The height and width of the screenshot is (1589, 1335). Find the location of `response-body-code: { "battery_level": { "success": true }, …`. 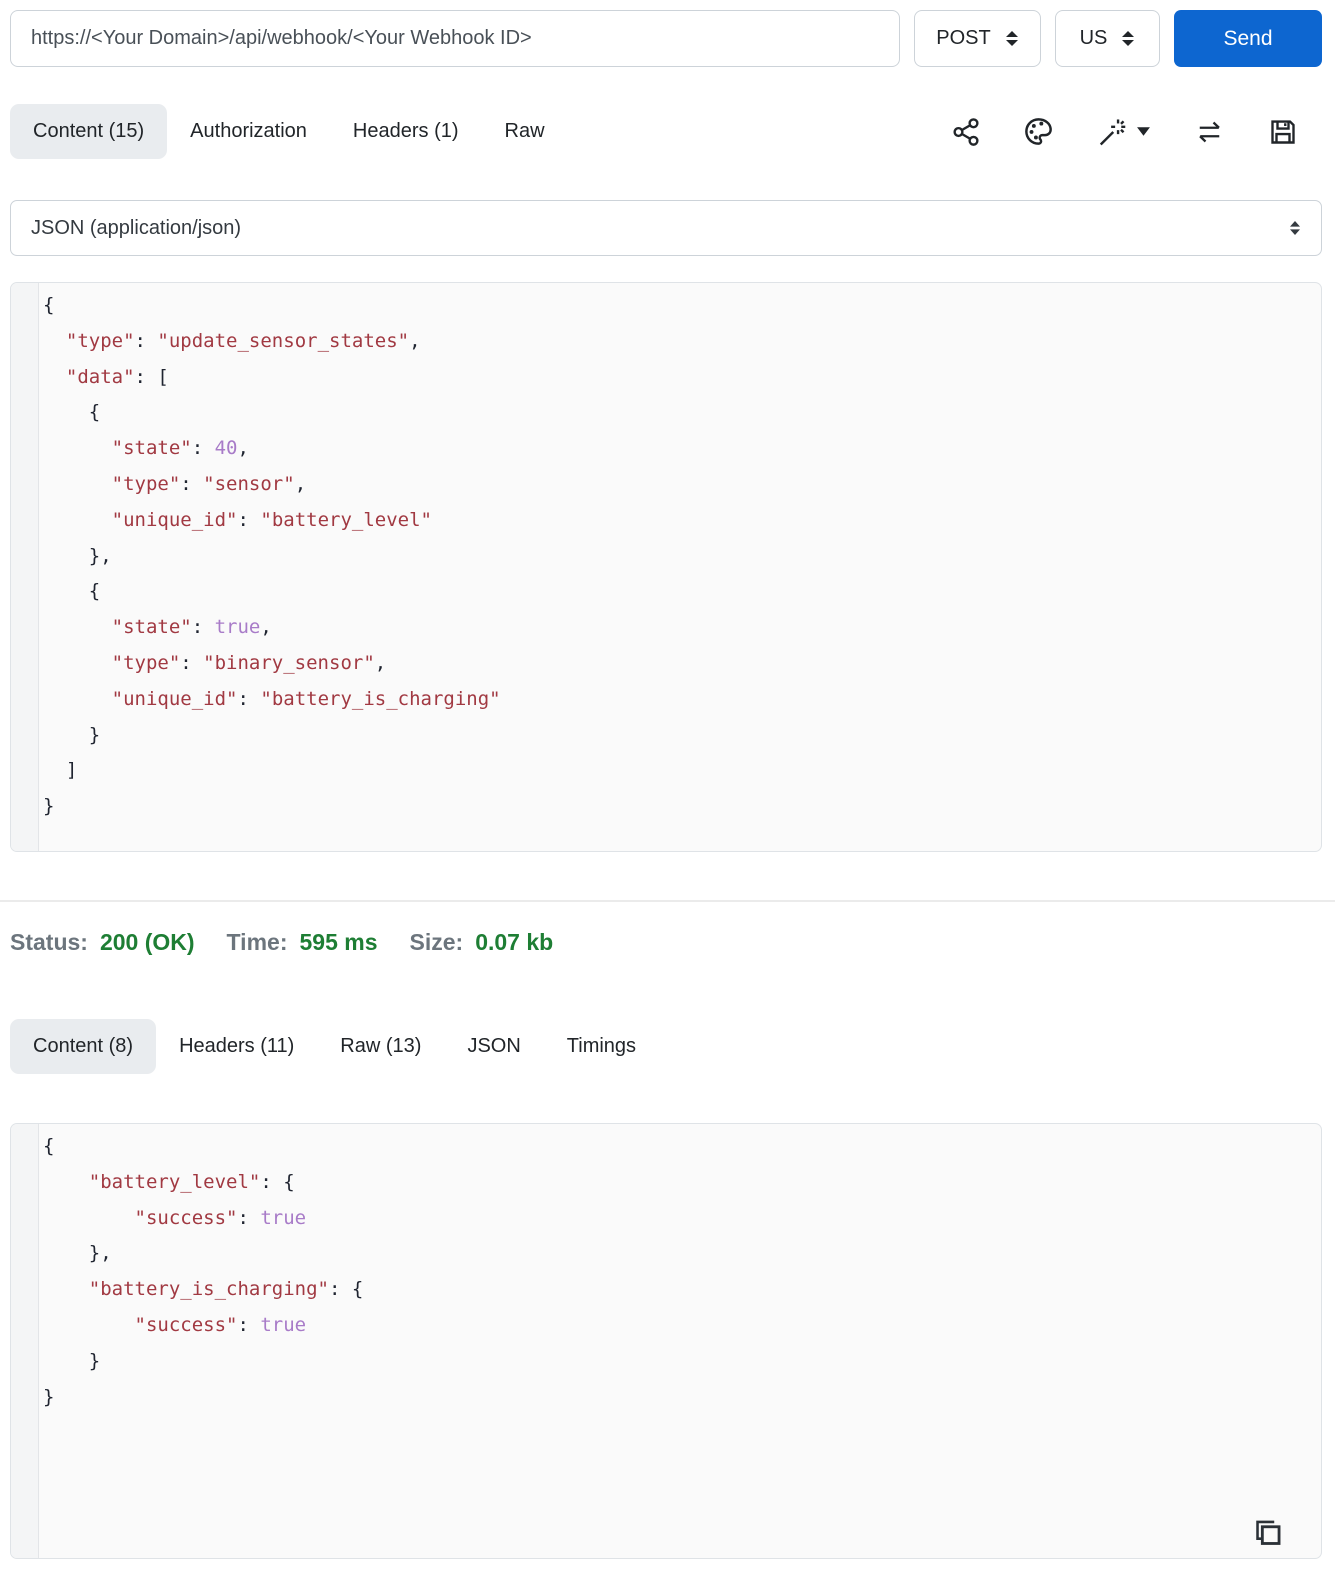

response-body-code: { "battery_level": { "success": true }, … is located at coordinates (203, 1271).